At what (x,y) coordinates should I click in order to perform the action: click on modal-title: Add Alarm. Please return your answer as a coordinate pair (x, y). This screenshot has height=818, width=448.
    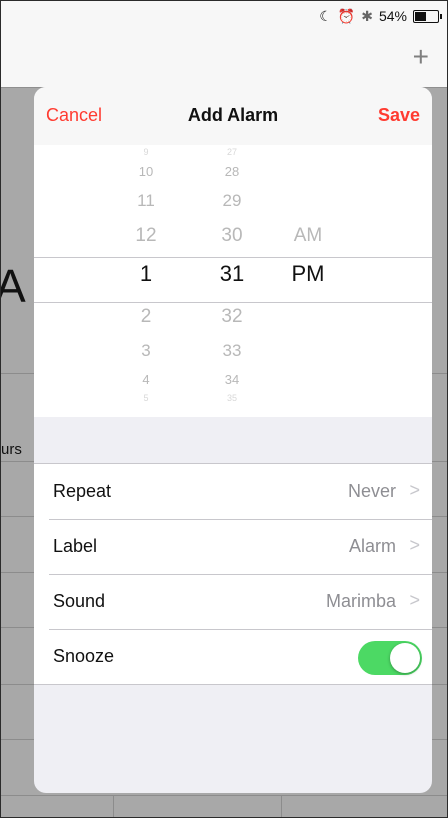
    Looking at the image, I should click on (233, 115).